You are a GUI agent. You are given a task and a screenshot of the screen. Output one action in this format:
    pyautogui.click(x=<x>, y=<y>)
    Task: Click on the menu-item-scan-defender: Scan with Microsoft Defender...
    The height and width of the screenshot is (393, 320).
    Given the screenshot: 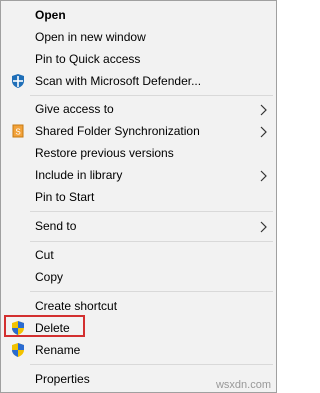 What is the action you would take?
    pyautogui.click(x=138, y=81)
    